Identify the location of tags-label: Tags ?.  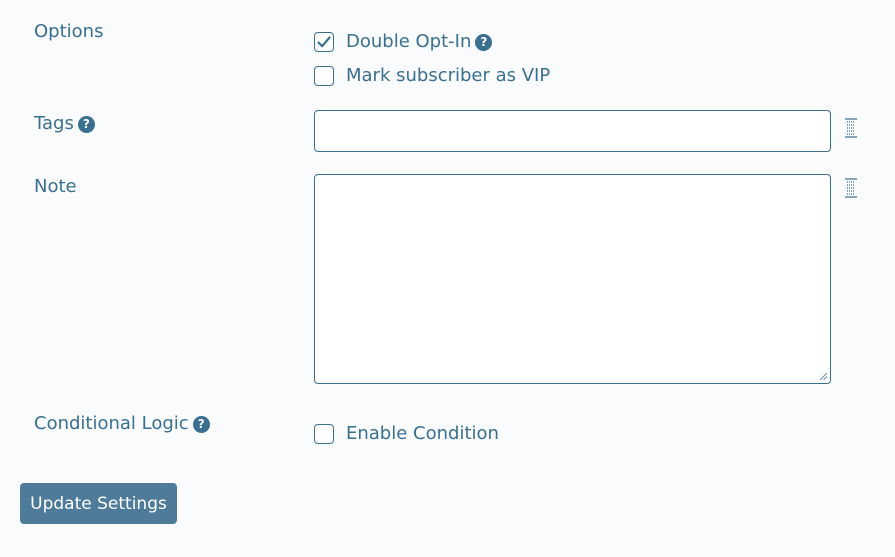
(64, 123).